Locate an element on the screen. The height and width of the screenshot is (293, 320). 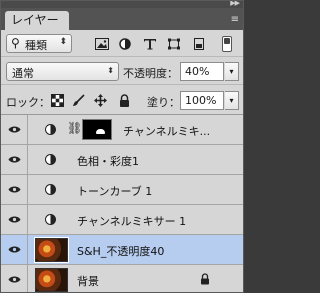
lock-row: ロック： 塗り： 100% ▾ is located at coordinates (122, 100).